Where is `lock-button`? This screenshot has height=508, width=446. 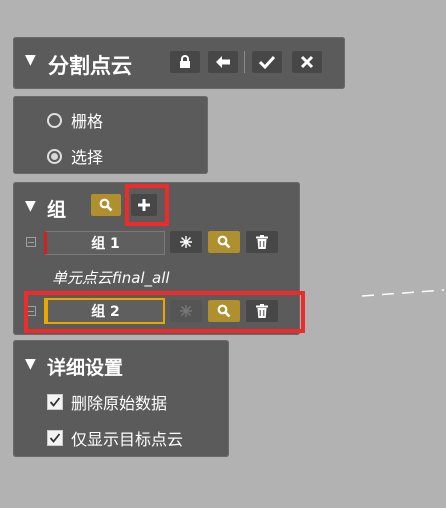
lock-button is located at coordinates (185, 62).